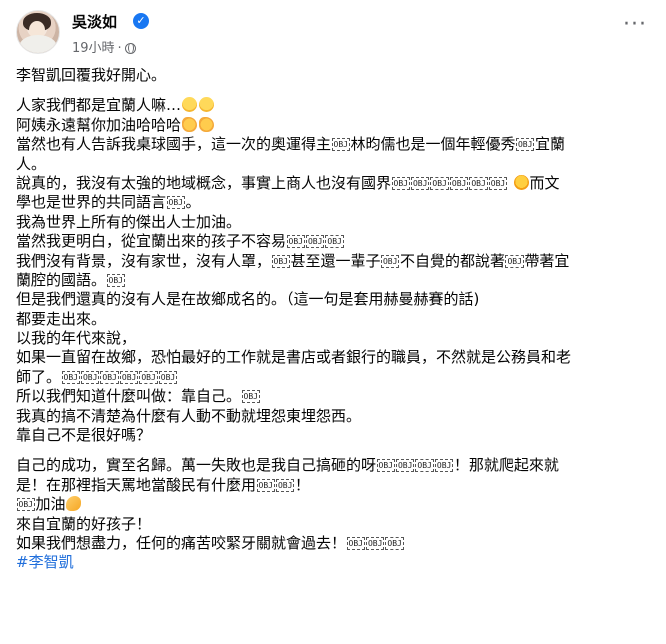  What do you see at coordinates (144, 260) in the screenshot?
I see `post-text-segment: 我們沒有背景，沒有家世，沒有人罩，` at bounding box center [144, 260].